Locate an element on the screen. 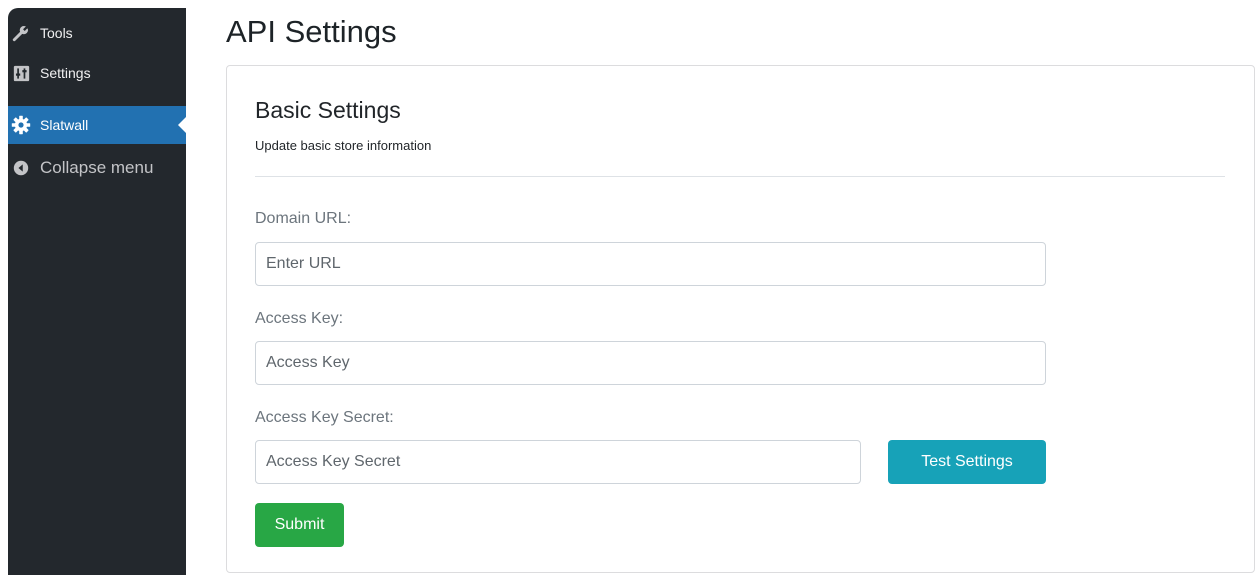  page-title: API Settings is located at coordinates (311, 31).